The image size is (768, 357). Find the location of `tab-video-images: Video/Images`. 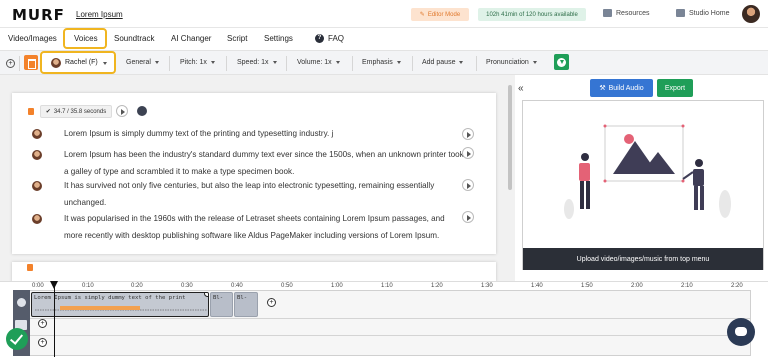

tab-video-images: Video/Images is located at coordinates (32, 38).